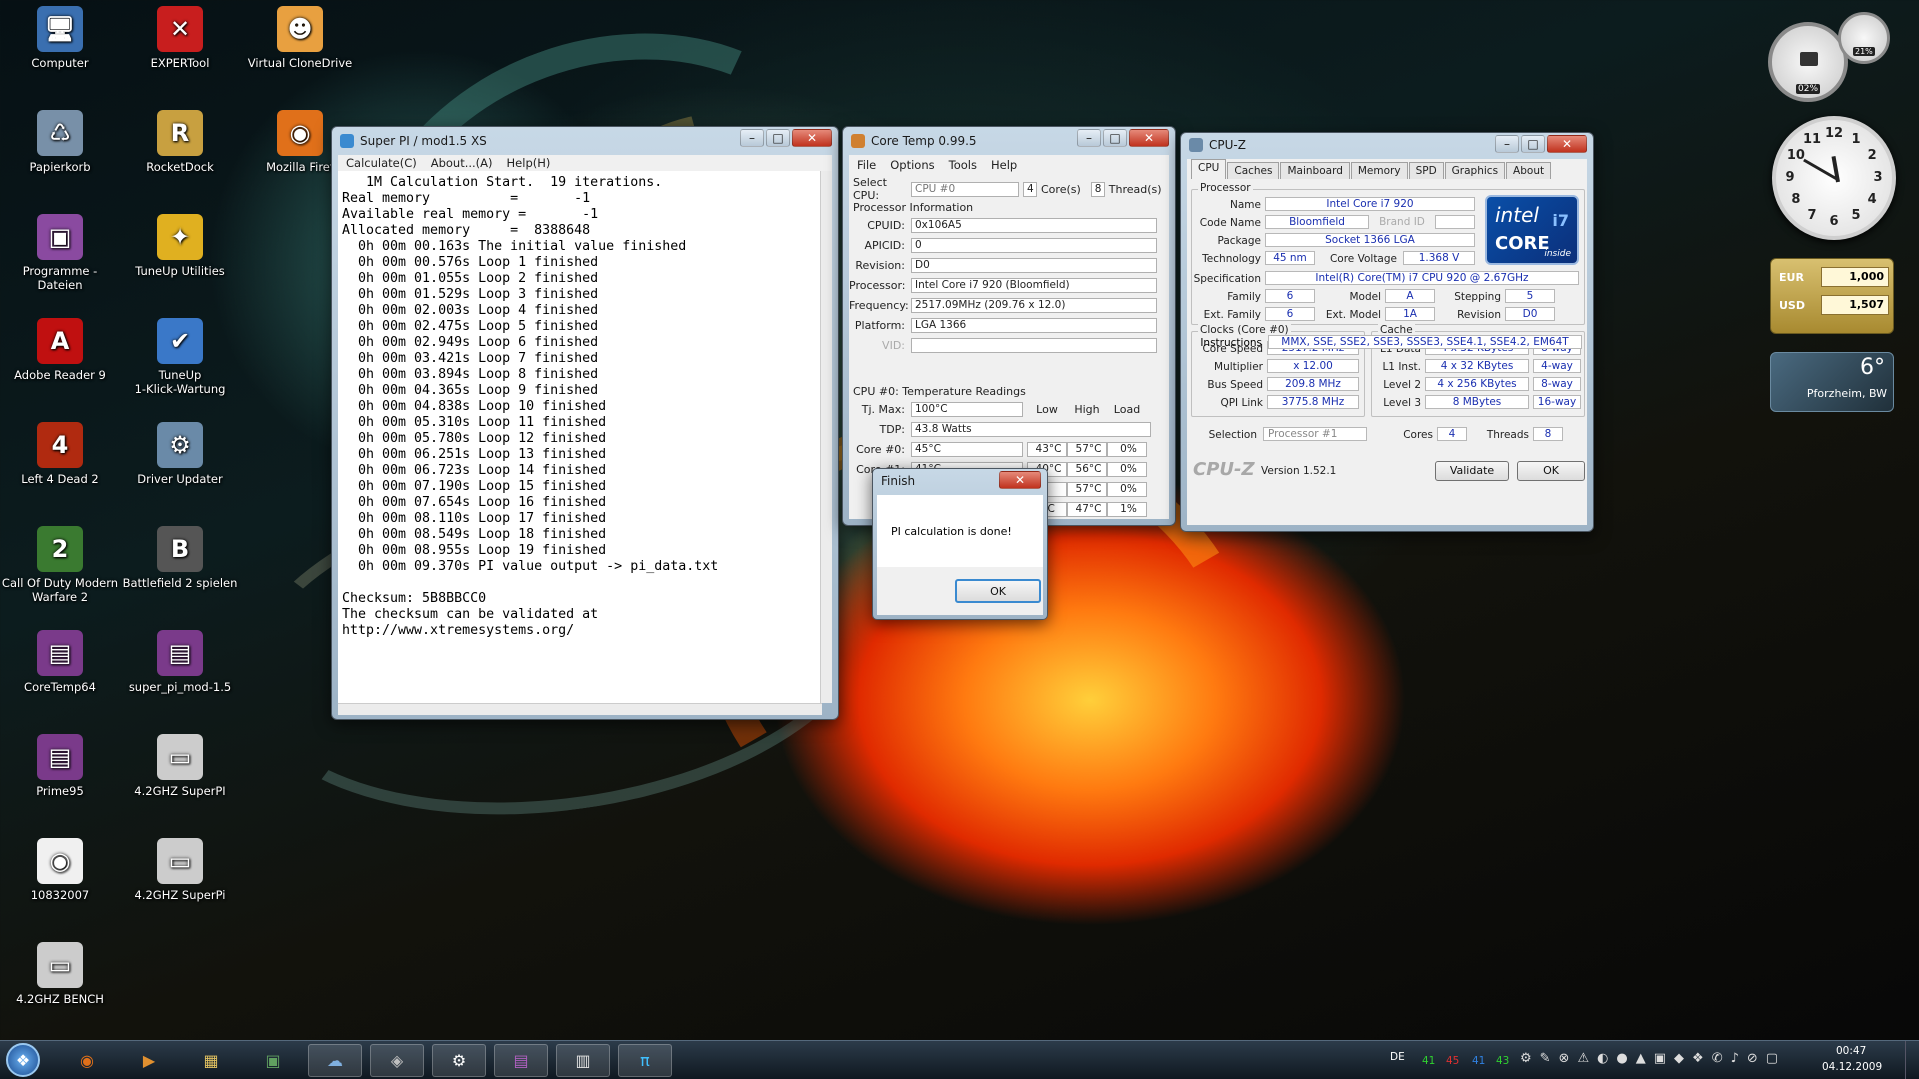 Image resolution: width=1919 pixels, height=1079 pixels. What do you see at coordinates (1253, 170) in the screenshot?
I see `tab-caches: Caches` at bounding box center [1253, 170].